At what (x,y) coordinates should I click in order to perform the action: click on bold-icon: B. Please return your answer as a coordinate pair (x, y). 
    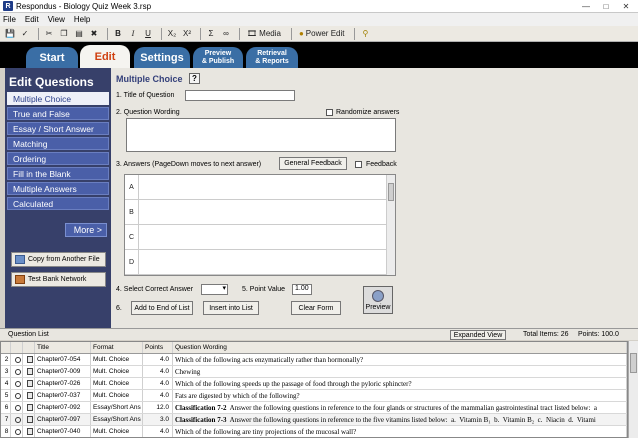
    Looking at the image, I should click on (118, 34).